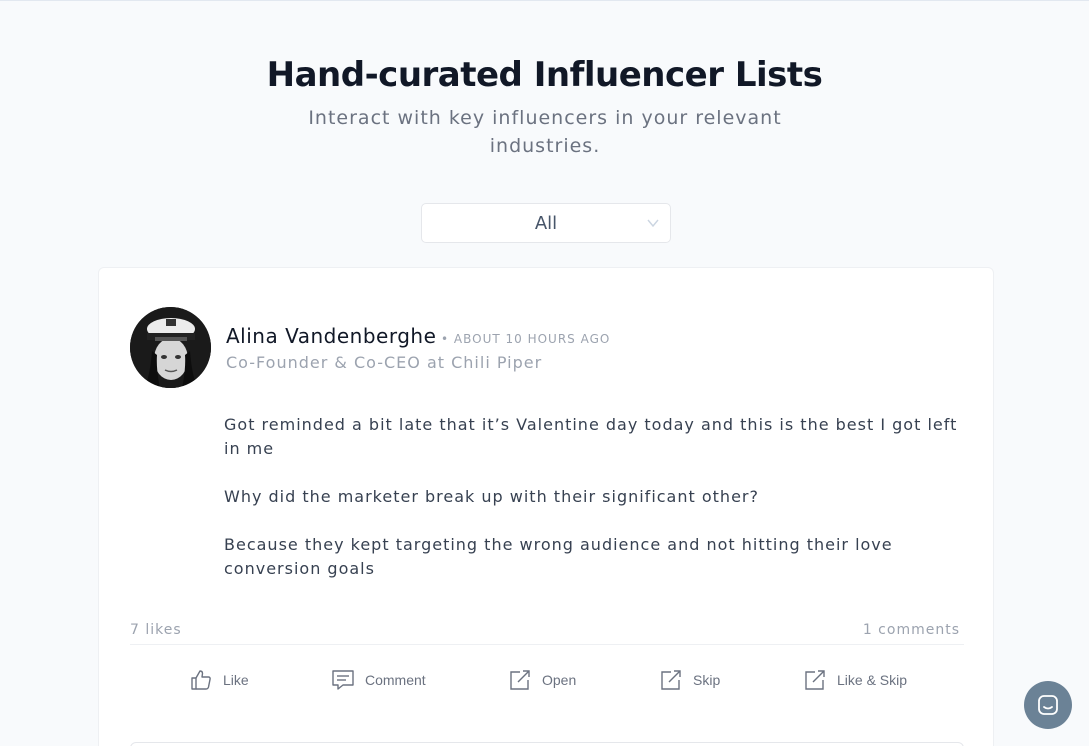 The height and width of the screenshot is (746, 1089). What do you see at coordinates (653, 223) in the screenshot?
I see `chevron-down-icon` at bounding box center [653, 223].